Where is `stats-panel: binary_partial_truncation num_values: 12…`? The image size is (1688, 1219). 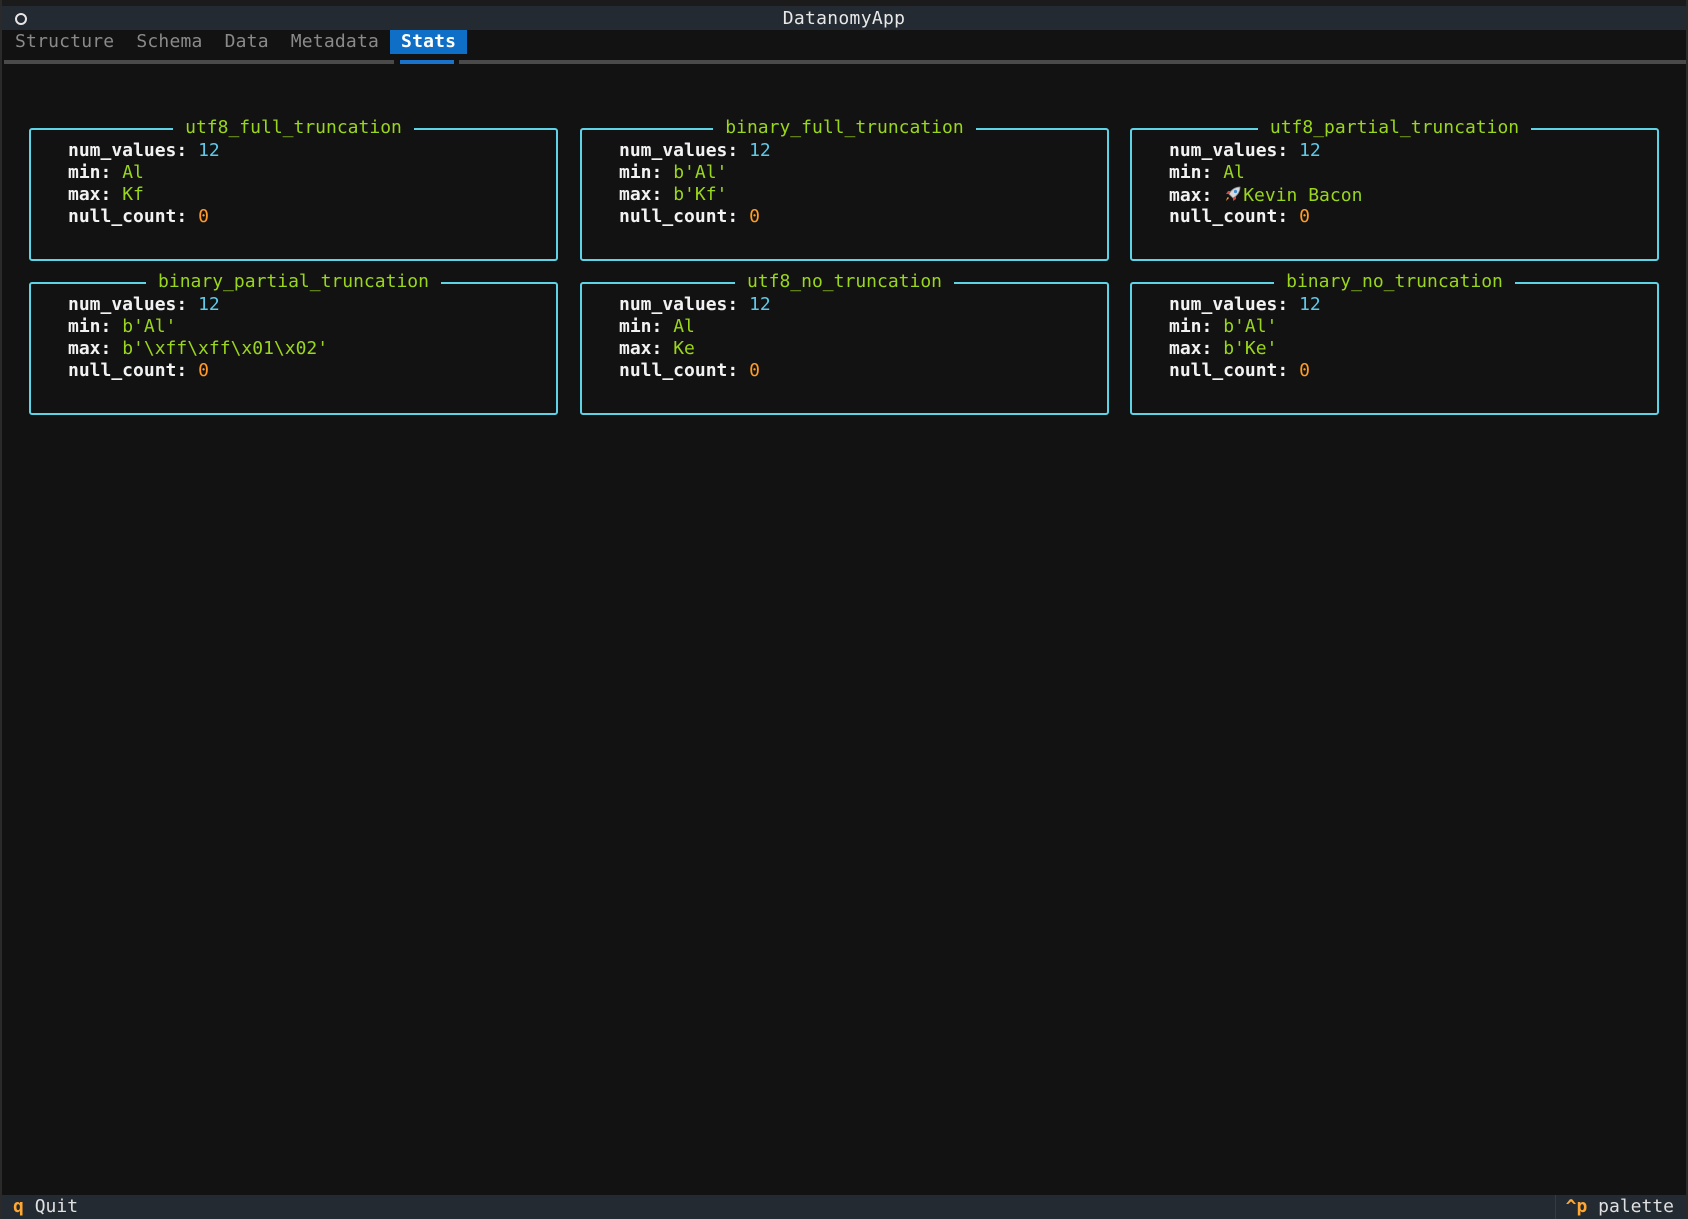
stats-panel: binary_partial_truncation num_values: 12… is located at coordinates (293, 343).